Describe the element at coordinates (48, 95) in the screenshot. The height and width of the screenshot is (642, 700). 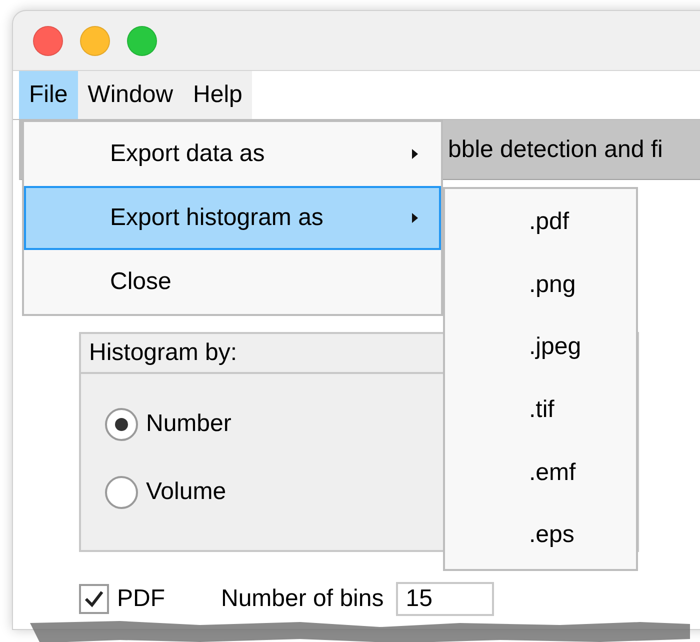
I see `menu-item: File` at that location.